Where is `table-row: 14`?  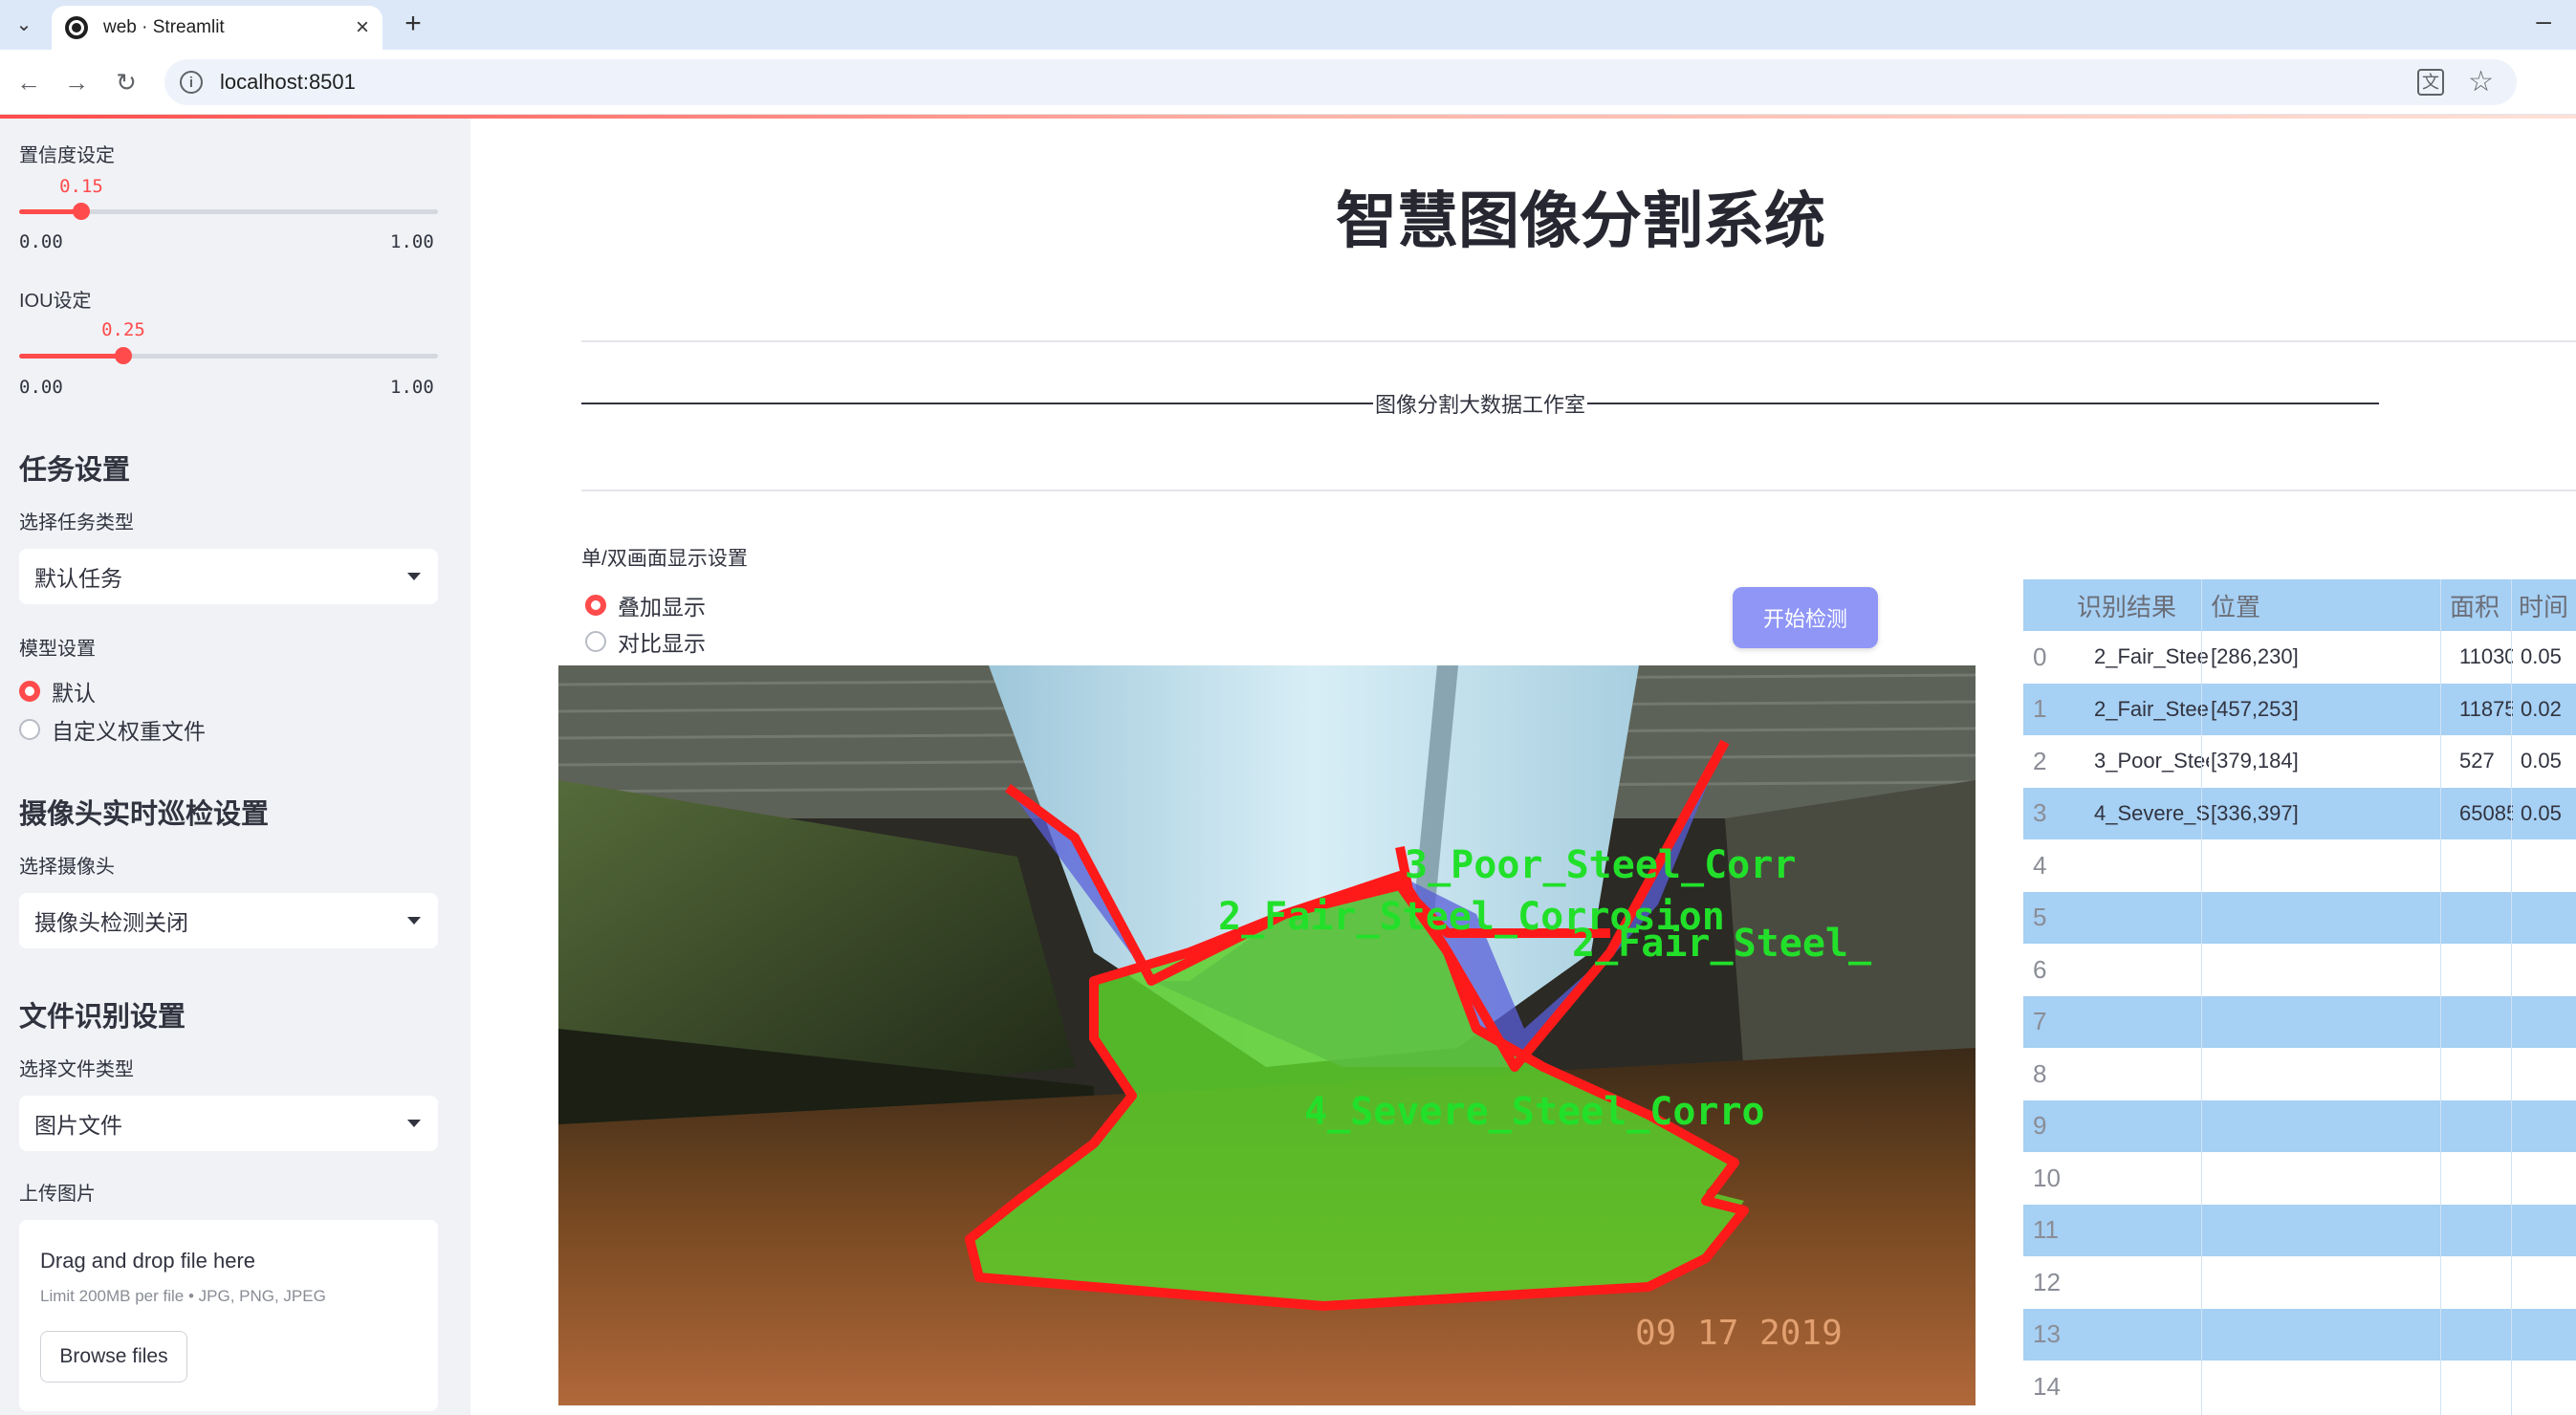
table-row: 14 is located at coordinates (2299, 1387).